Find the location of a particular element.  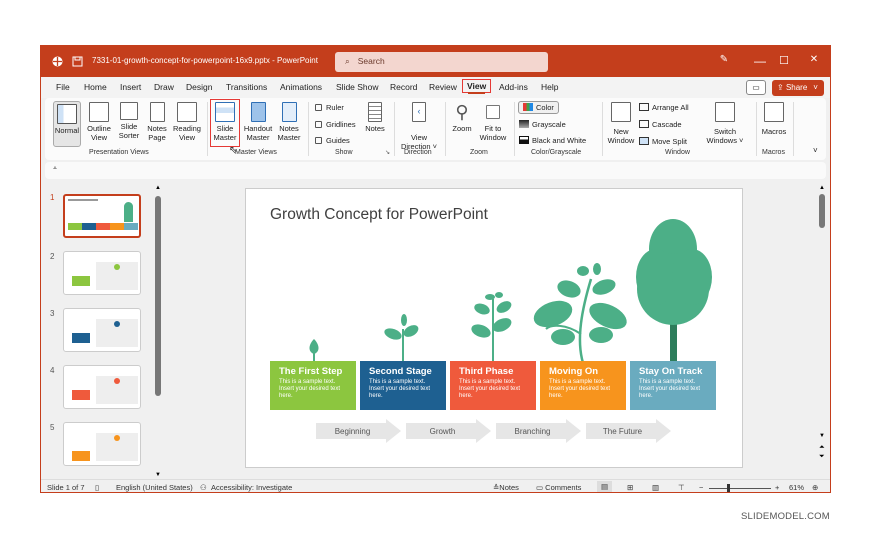

dialog-launcher-icon: ↘ is located at coordinates (387, 152).